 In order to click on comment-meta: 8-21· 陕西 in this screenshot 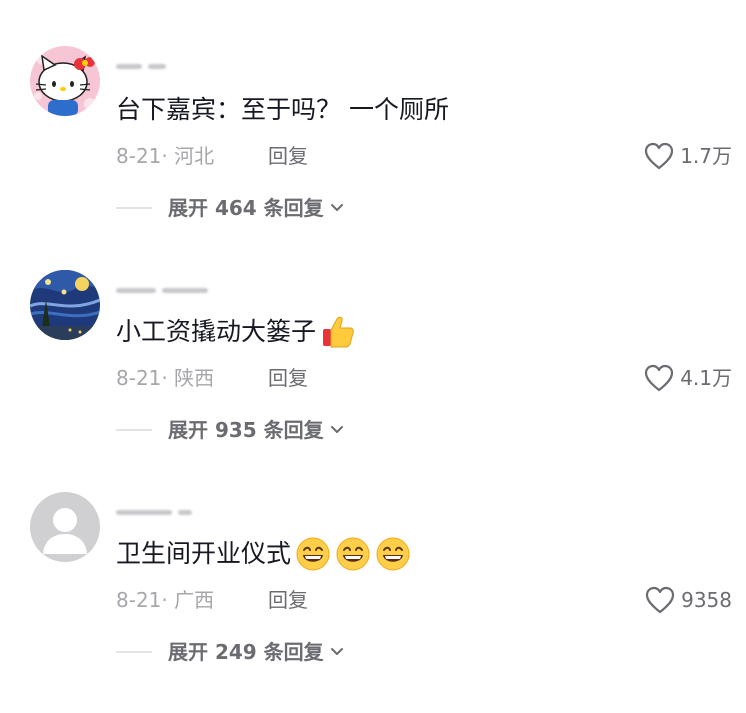, I will do `click(165, 378)`.